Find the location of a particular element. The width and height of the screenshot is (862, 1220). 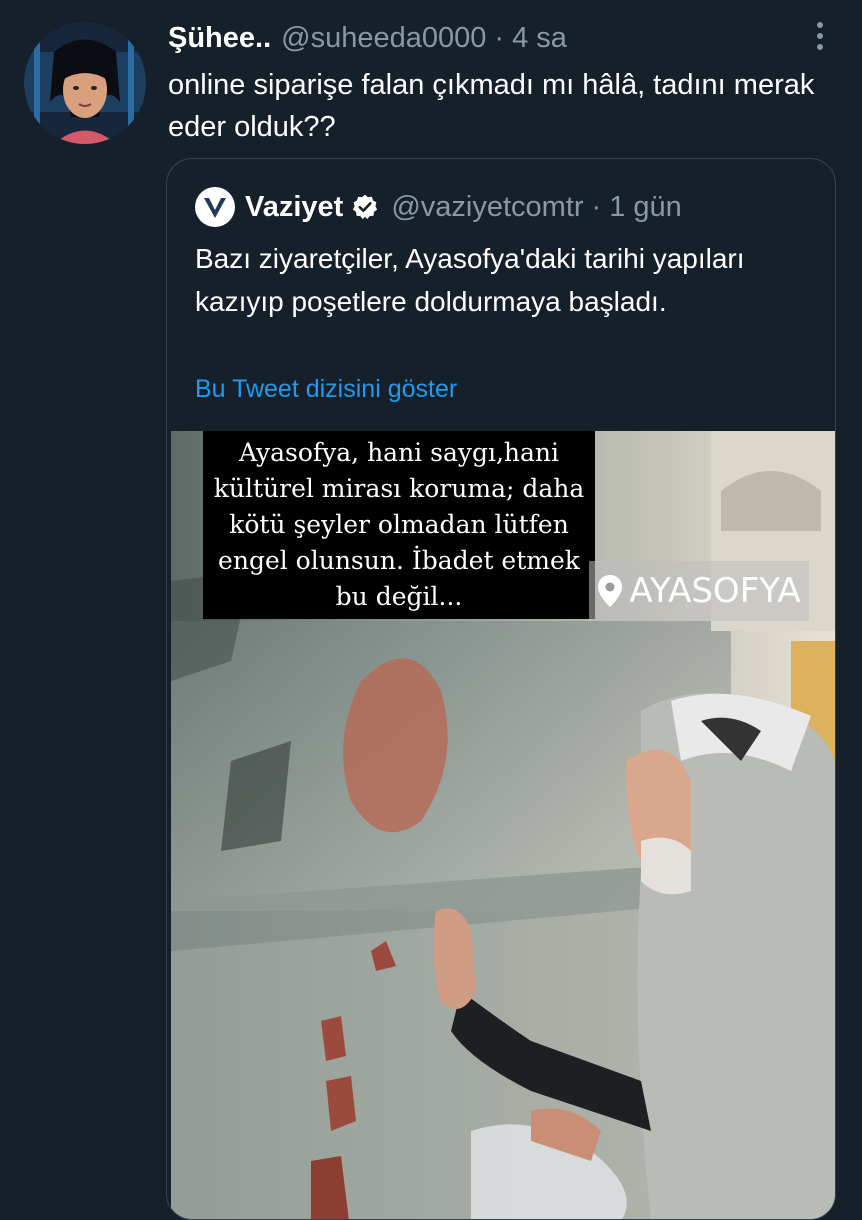

vaziyet-logo-icon is located at coordinates (215, 208).